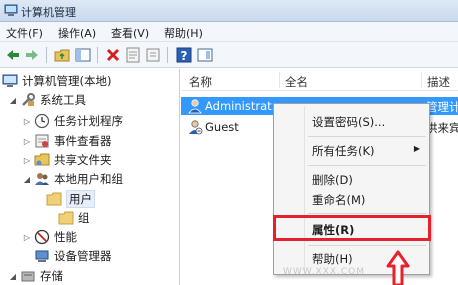 The width and height of the screenshot is (458, 285). I want to click on menu-item-label: 帮助(H), so click(332, 259).